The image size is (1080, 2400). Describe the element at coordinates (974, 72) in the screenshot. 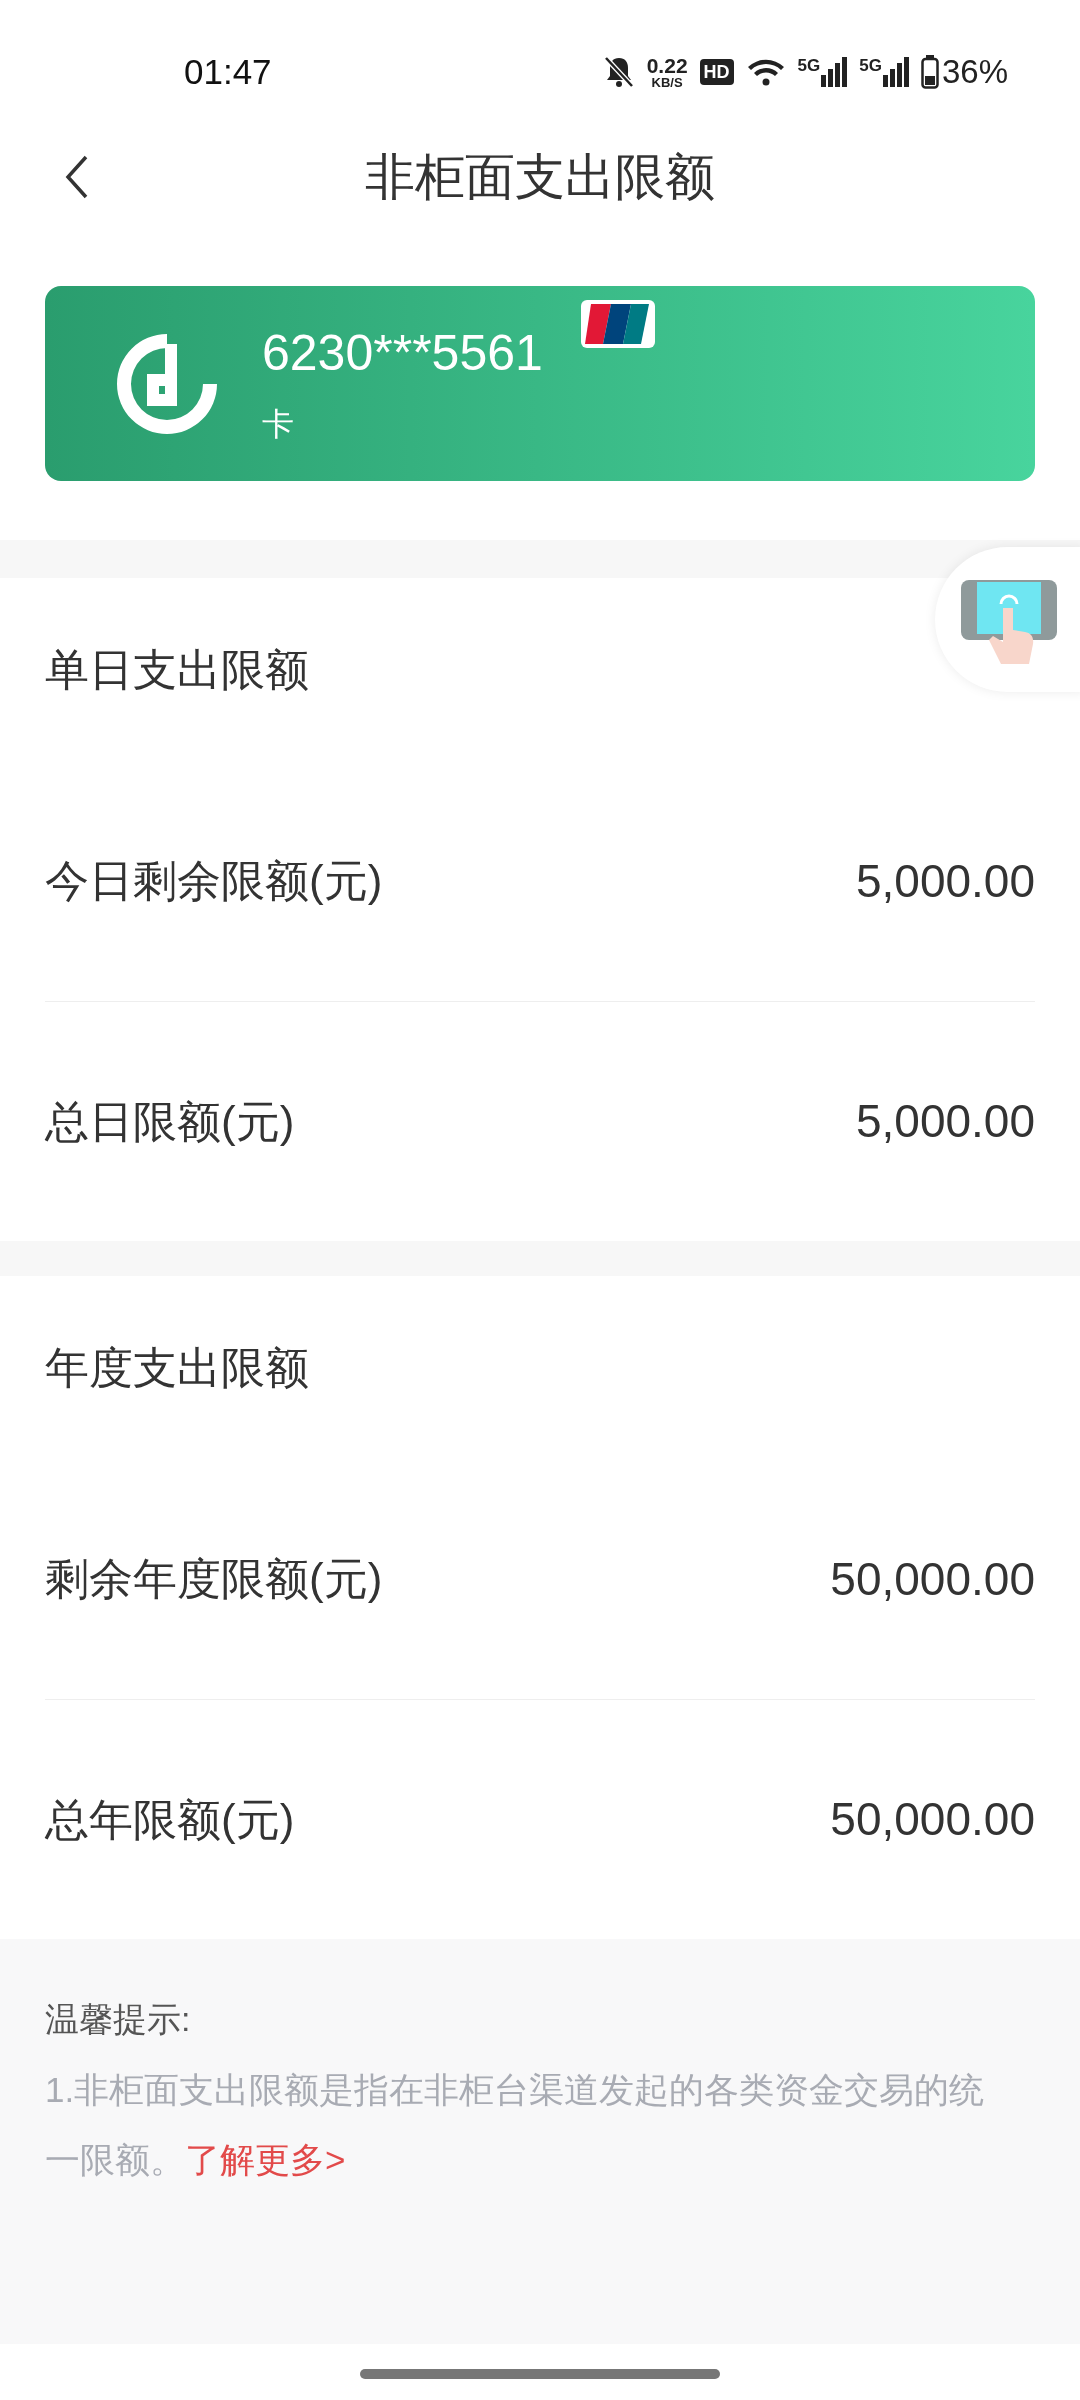

I see `battery-percent: 36%` at that location.